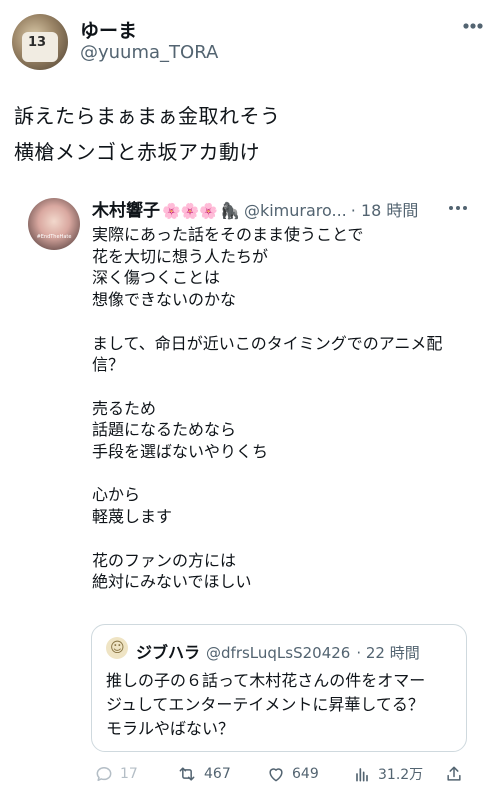 Image resolution: width=500 pixels, height=804 pixels. What do you see at coordinates (385, 210) in the screenshot?
I see `quote-timestamp: · 18 時間` at bounding box center [385, 210].